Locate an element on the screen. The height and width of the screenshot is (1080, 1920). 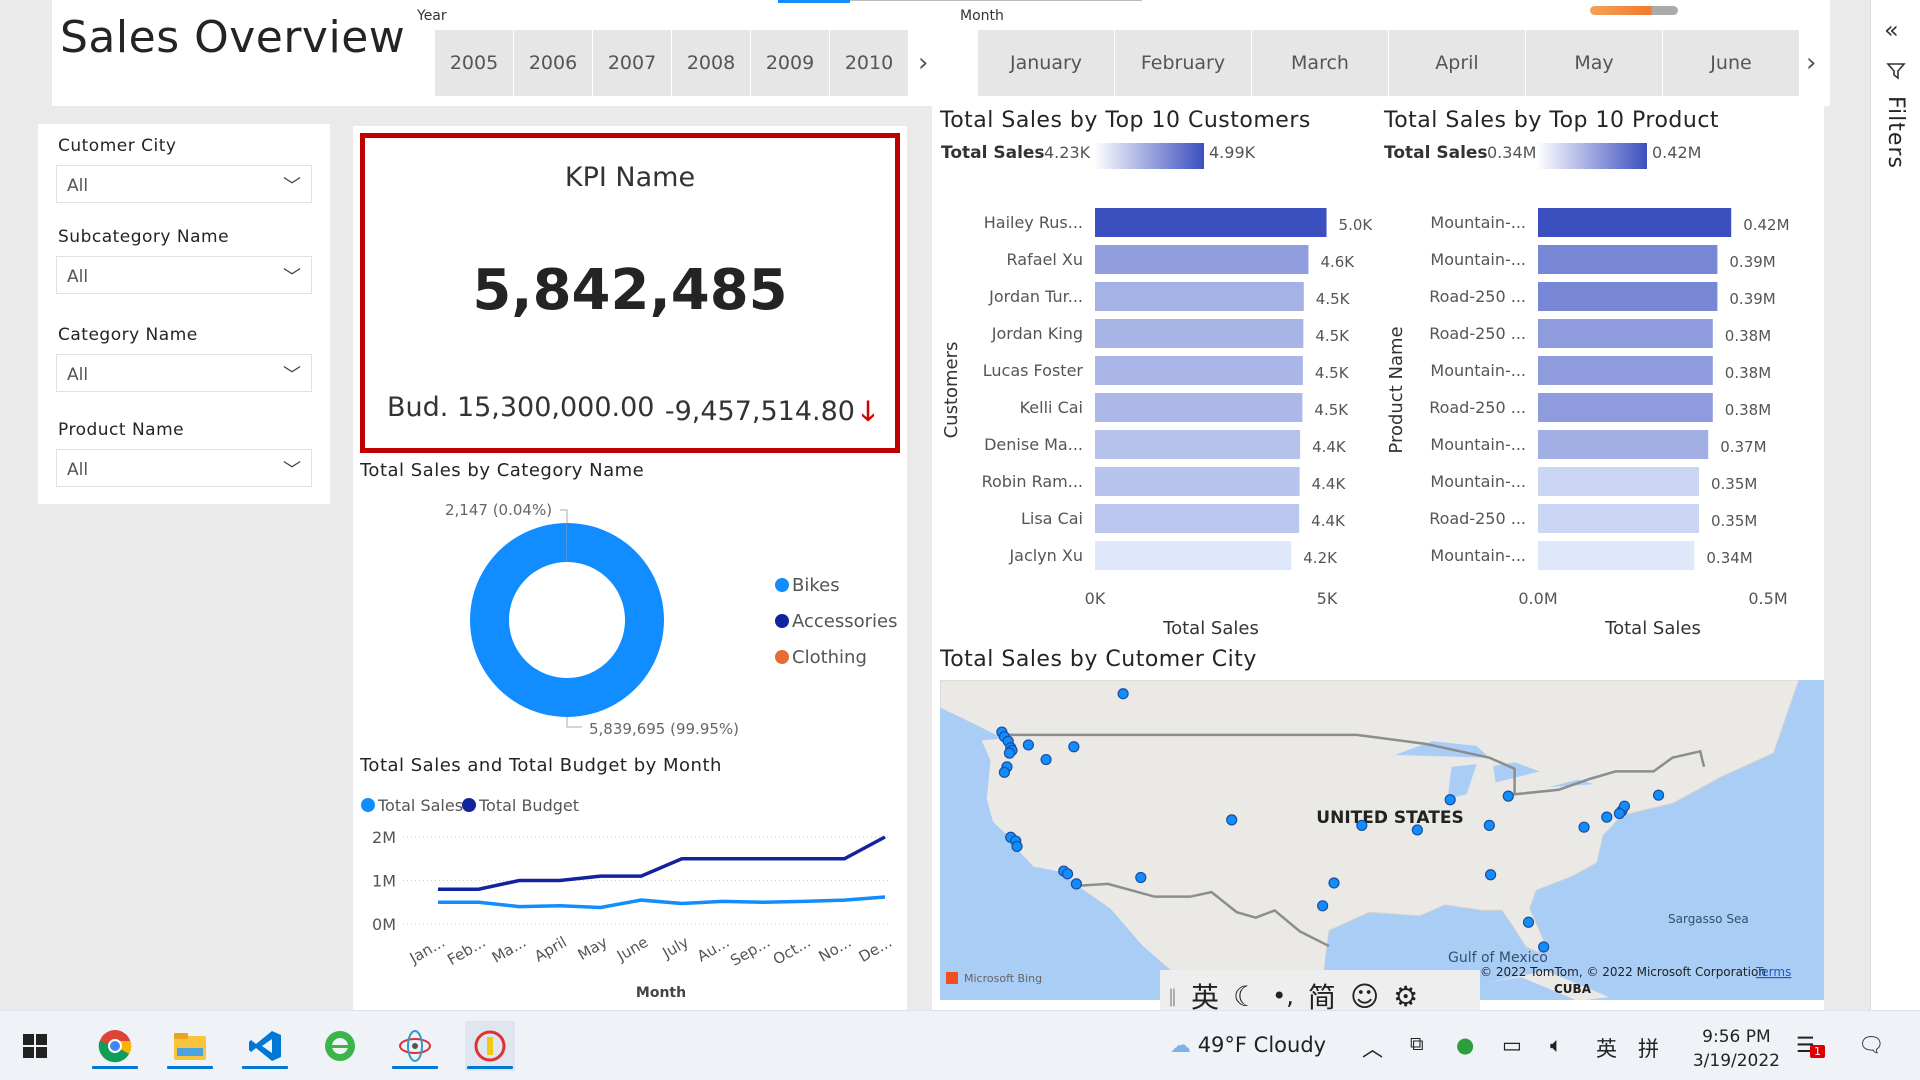
notifications-icon: ☰ 1 is located at coordinates (1810, 1045).